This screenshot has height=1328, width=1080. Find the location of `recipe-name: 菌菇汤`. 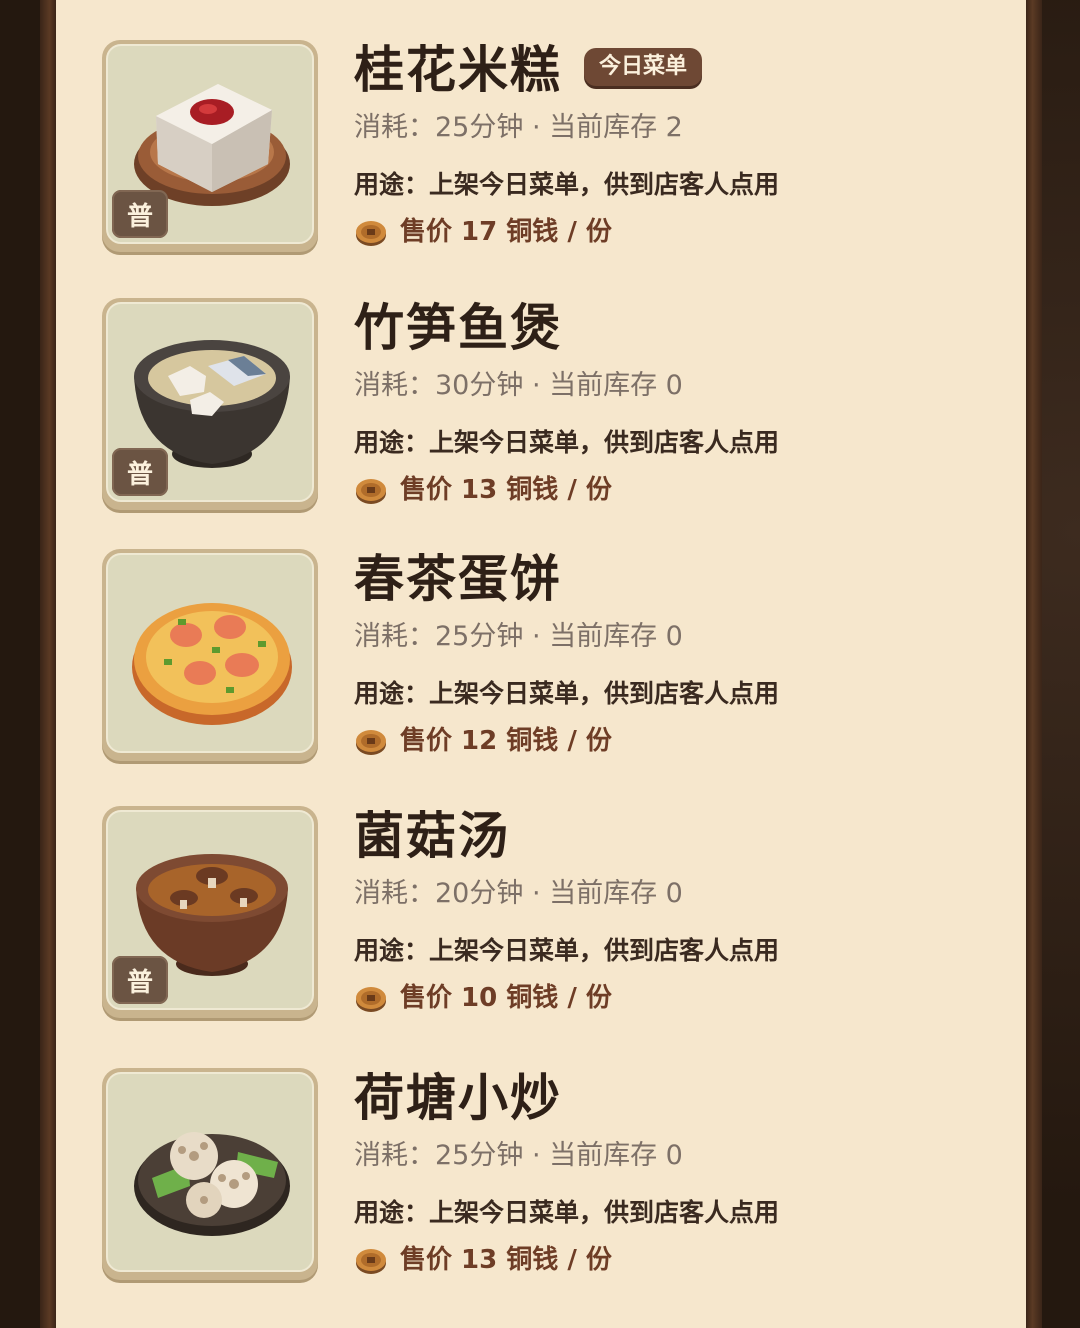

recipe-name: 菌菇汤 is located at coordinates (432, 835).